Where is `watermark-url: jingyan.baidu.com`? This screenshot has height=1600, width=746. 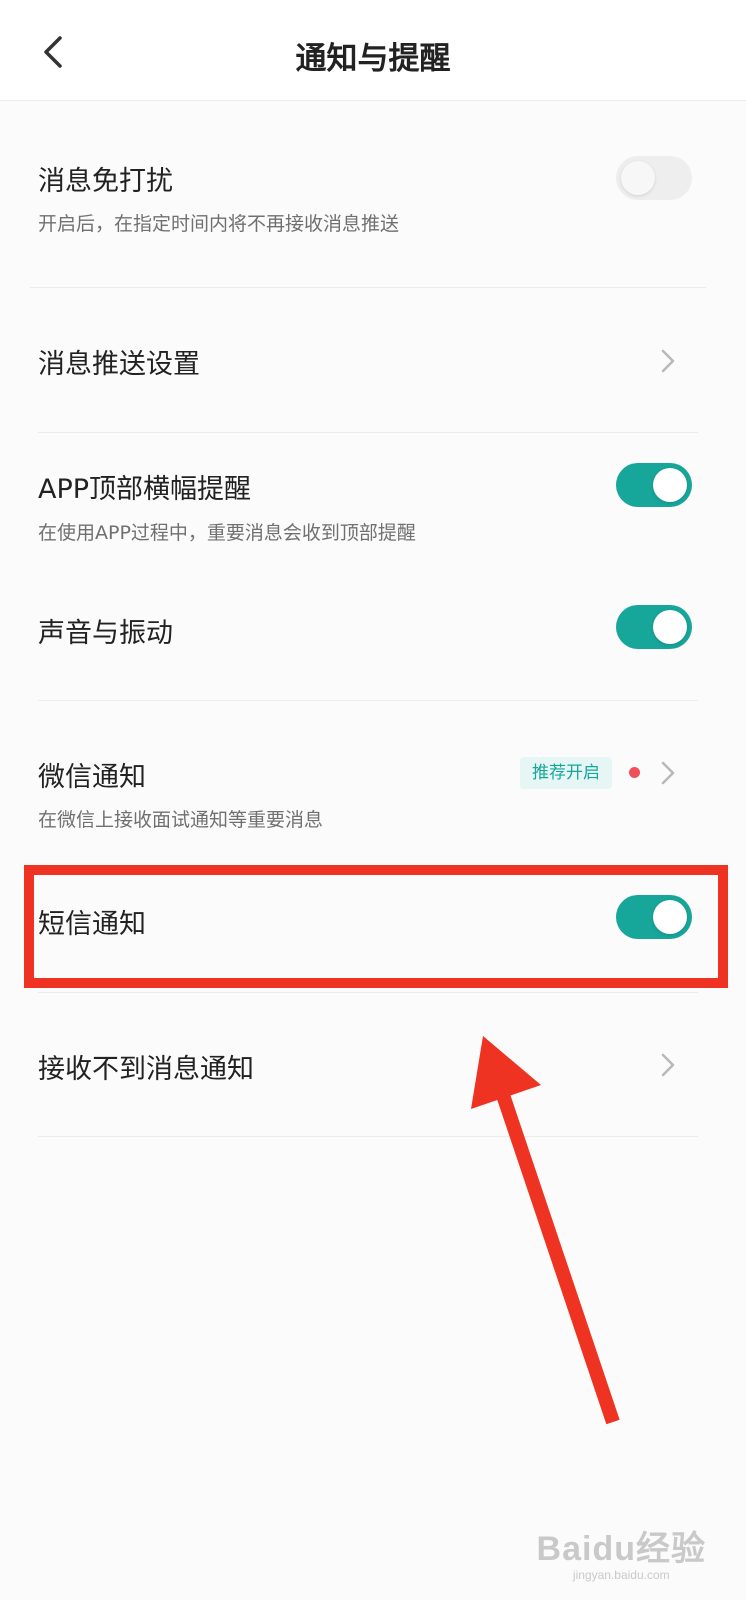
watermark-url: jingyan.baidu.com is located at coordinates (621, 1575).